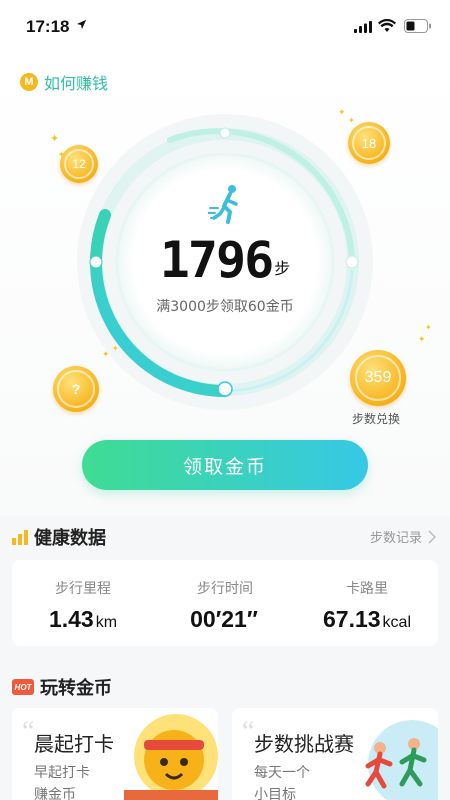 This screenshot has width=450, height=800. I want to click on stat-value-wrap: 1.43 km, so click(83, 619).